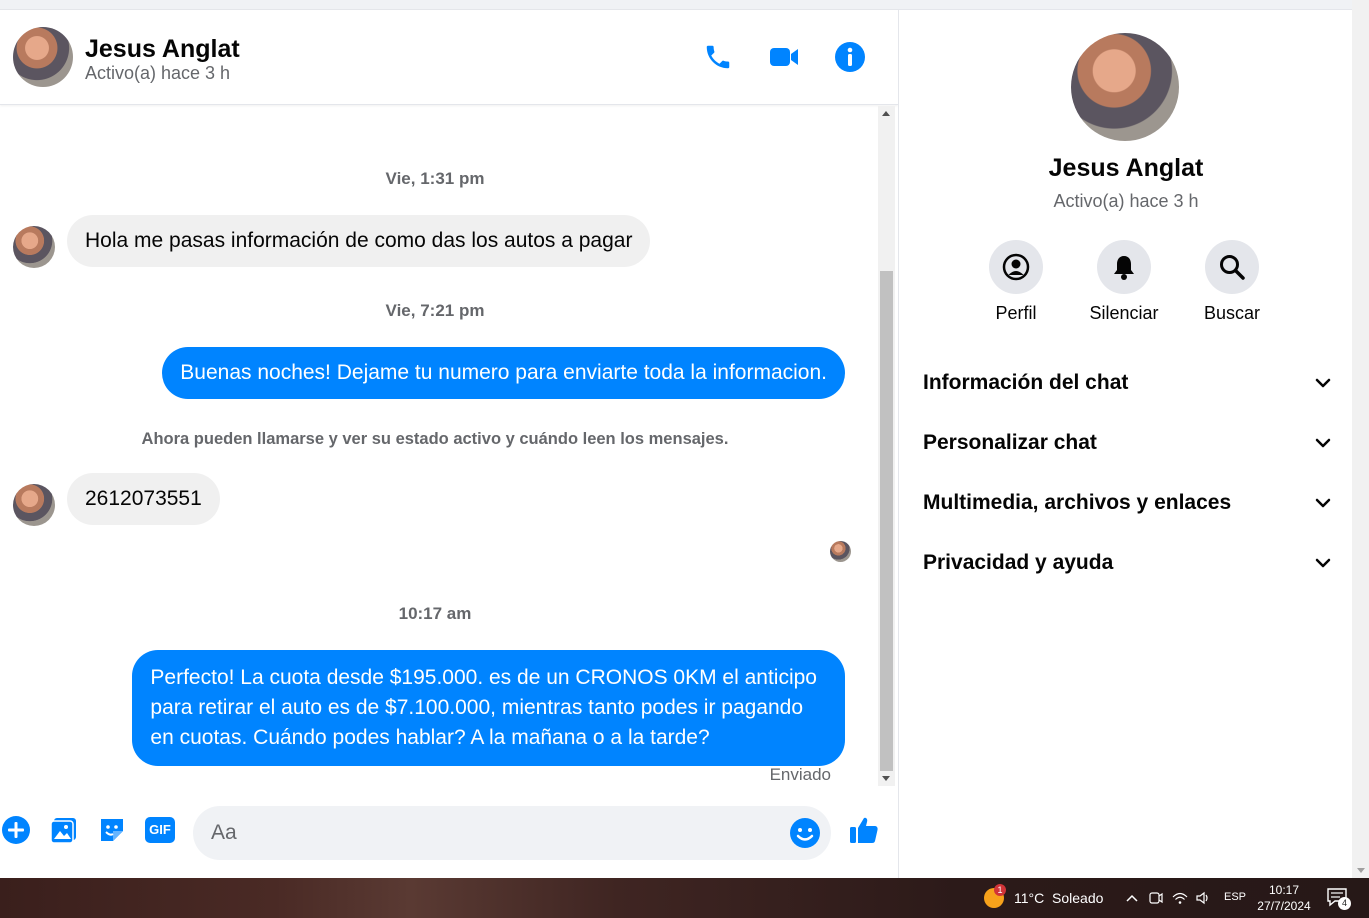 The width and height of the screenshot is (1369, 918). Describe the element at coordinates (886, 113) in the screenshot. I see `scroll-up-arrow-icon` at that location.